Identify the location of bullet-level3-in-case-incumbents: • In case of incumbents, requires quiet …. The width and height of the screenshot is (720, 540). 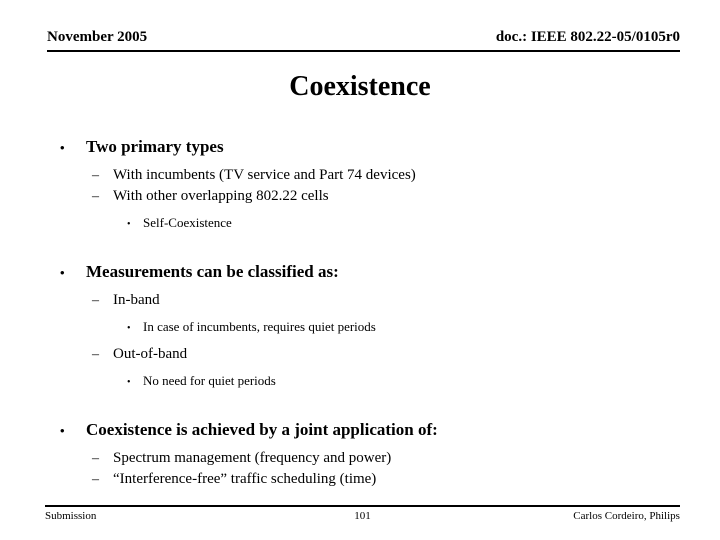
(360, 327).